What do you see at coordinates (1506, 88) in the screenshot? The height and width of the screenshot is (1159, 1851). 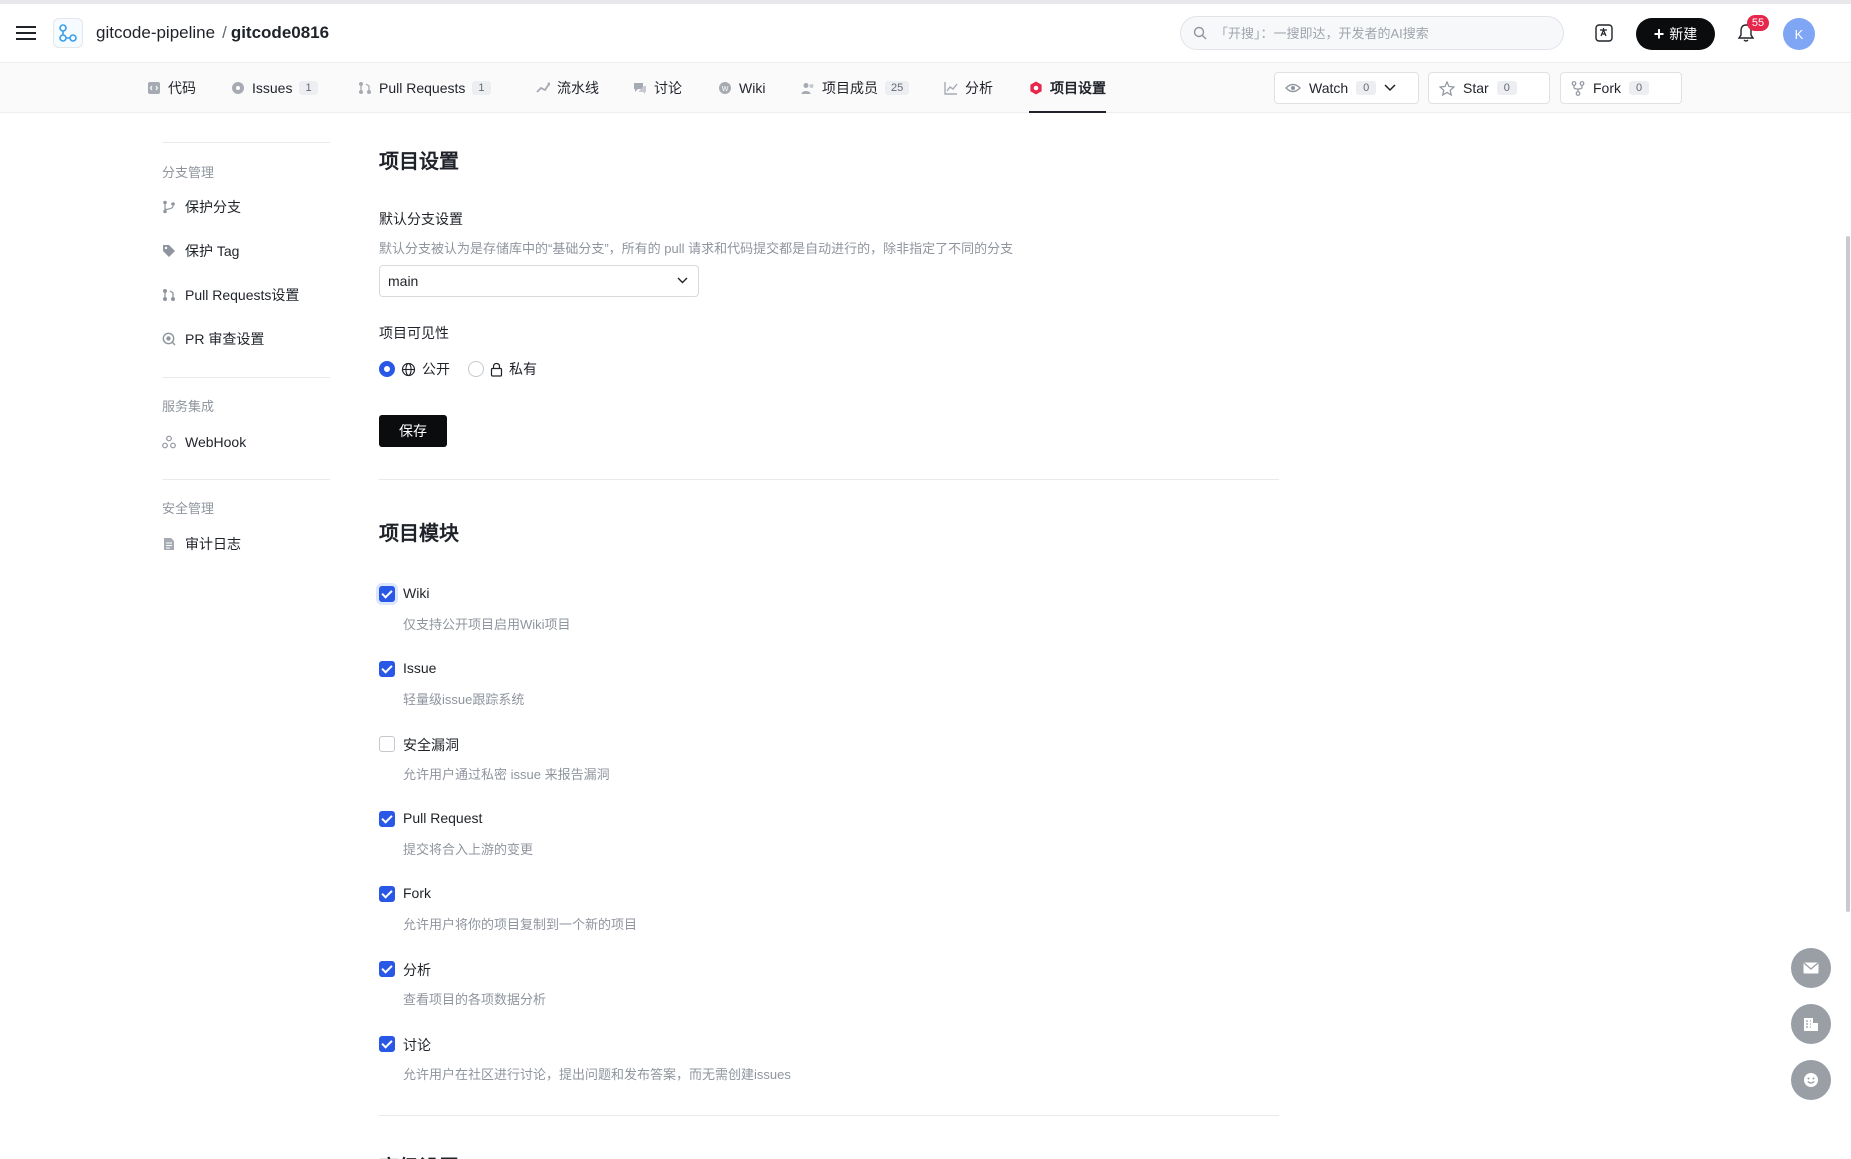 I see `star-count: 0` at bounding box center [1506, 88].